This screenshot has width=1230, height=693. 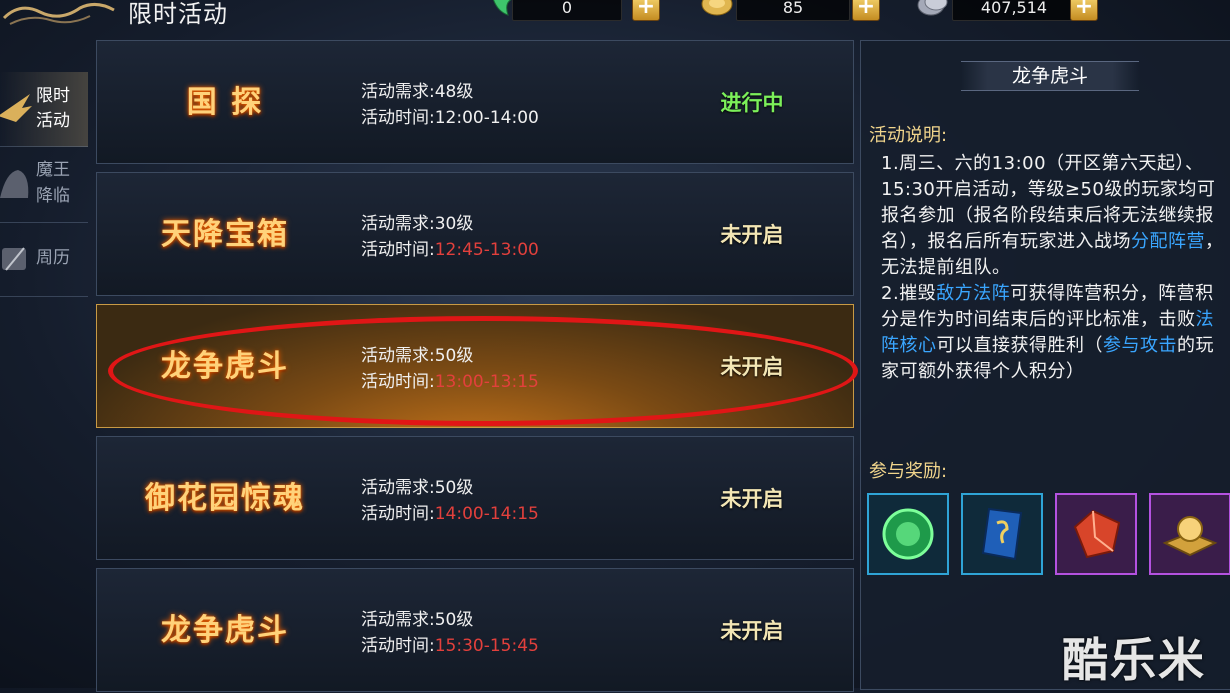 What do you see at coordinates (752, 103) in the screenshot?
I see `status-badge: 进行中` at bounding box center [752, 103].